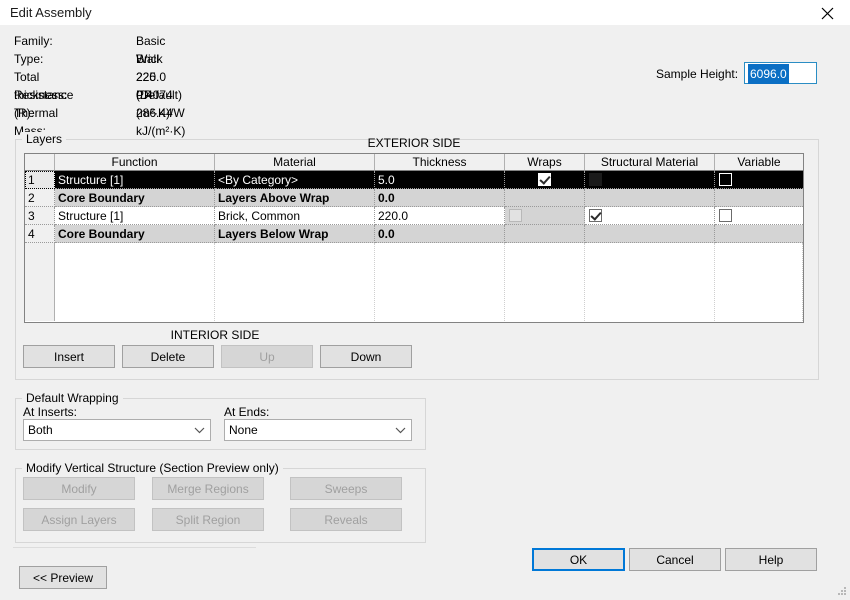  What do you see at coordinates (440, 282) in the screenshot?
I see `empty-thickness-column` at bounding box center [440, 282].